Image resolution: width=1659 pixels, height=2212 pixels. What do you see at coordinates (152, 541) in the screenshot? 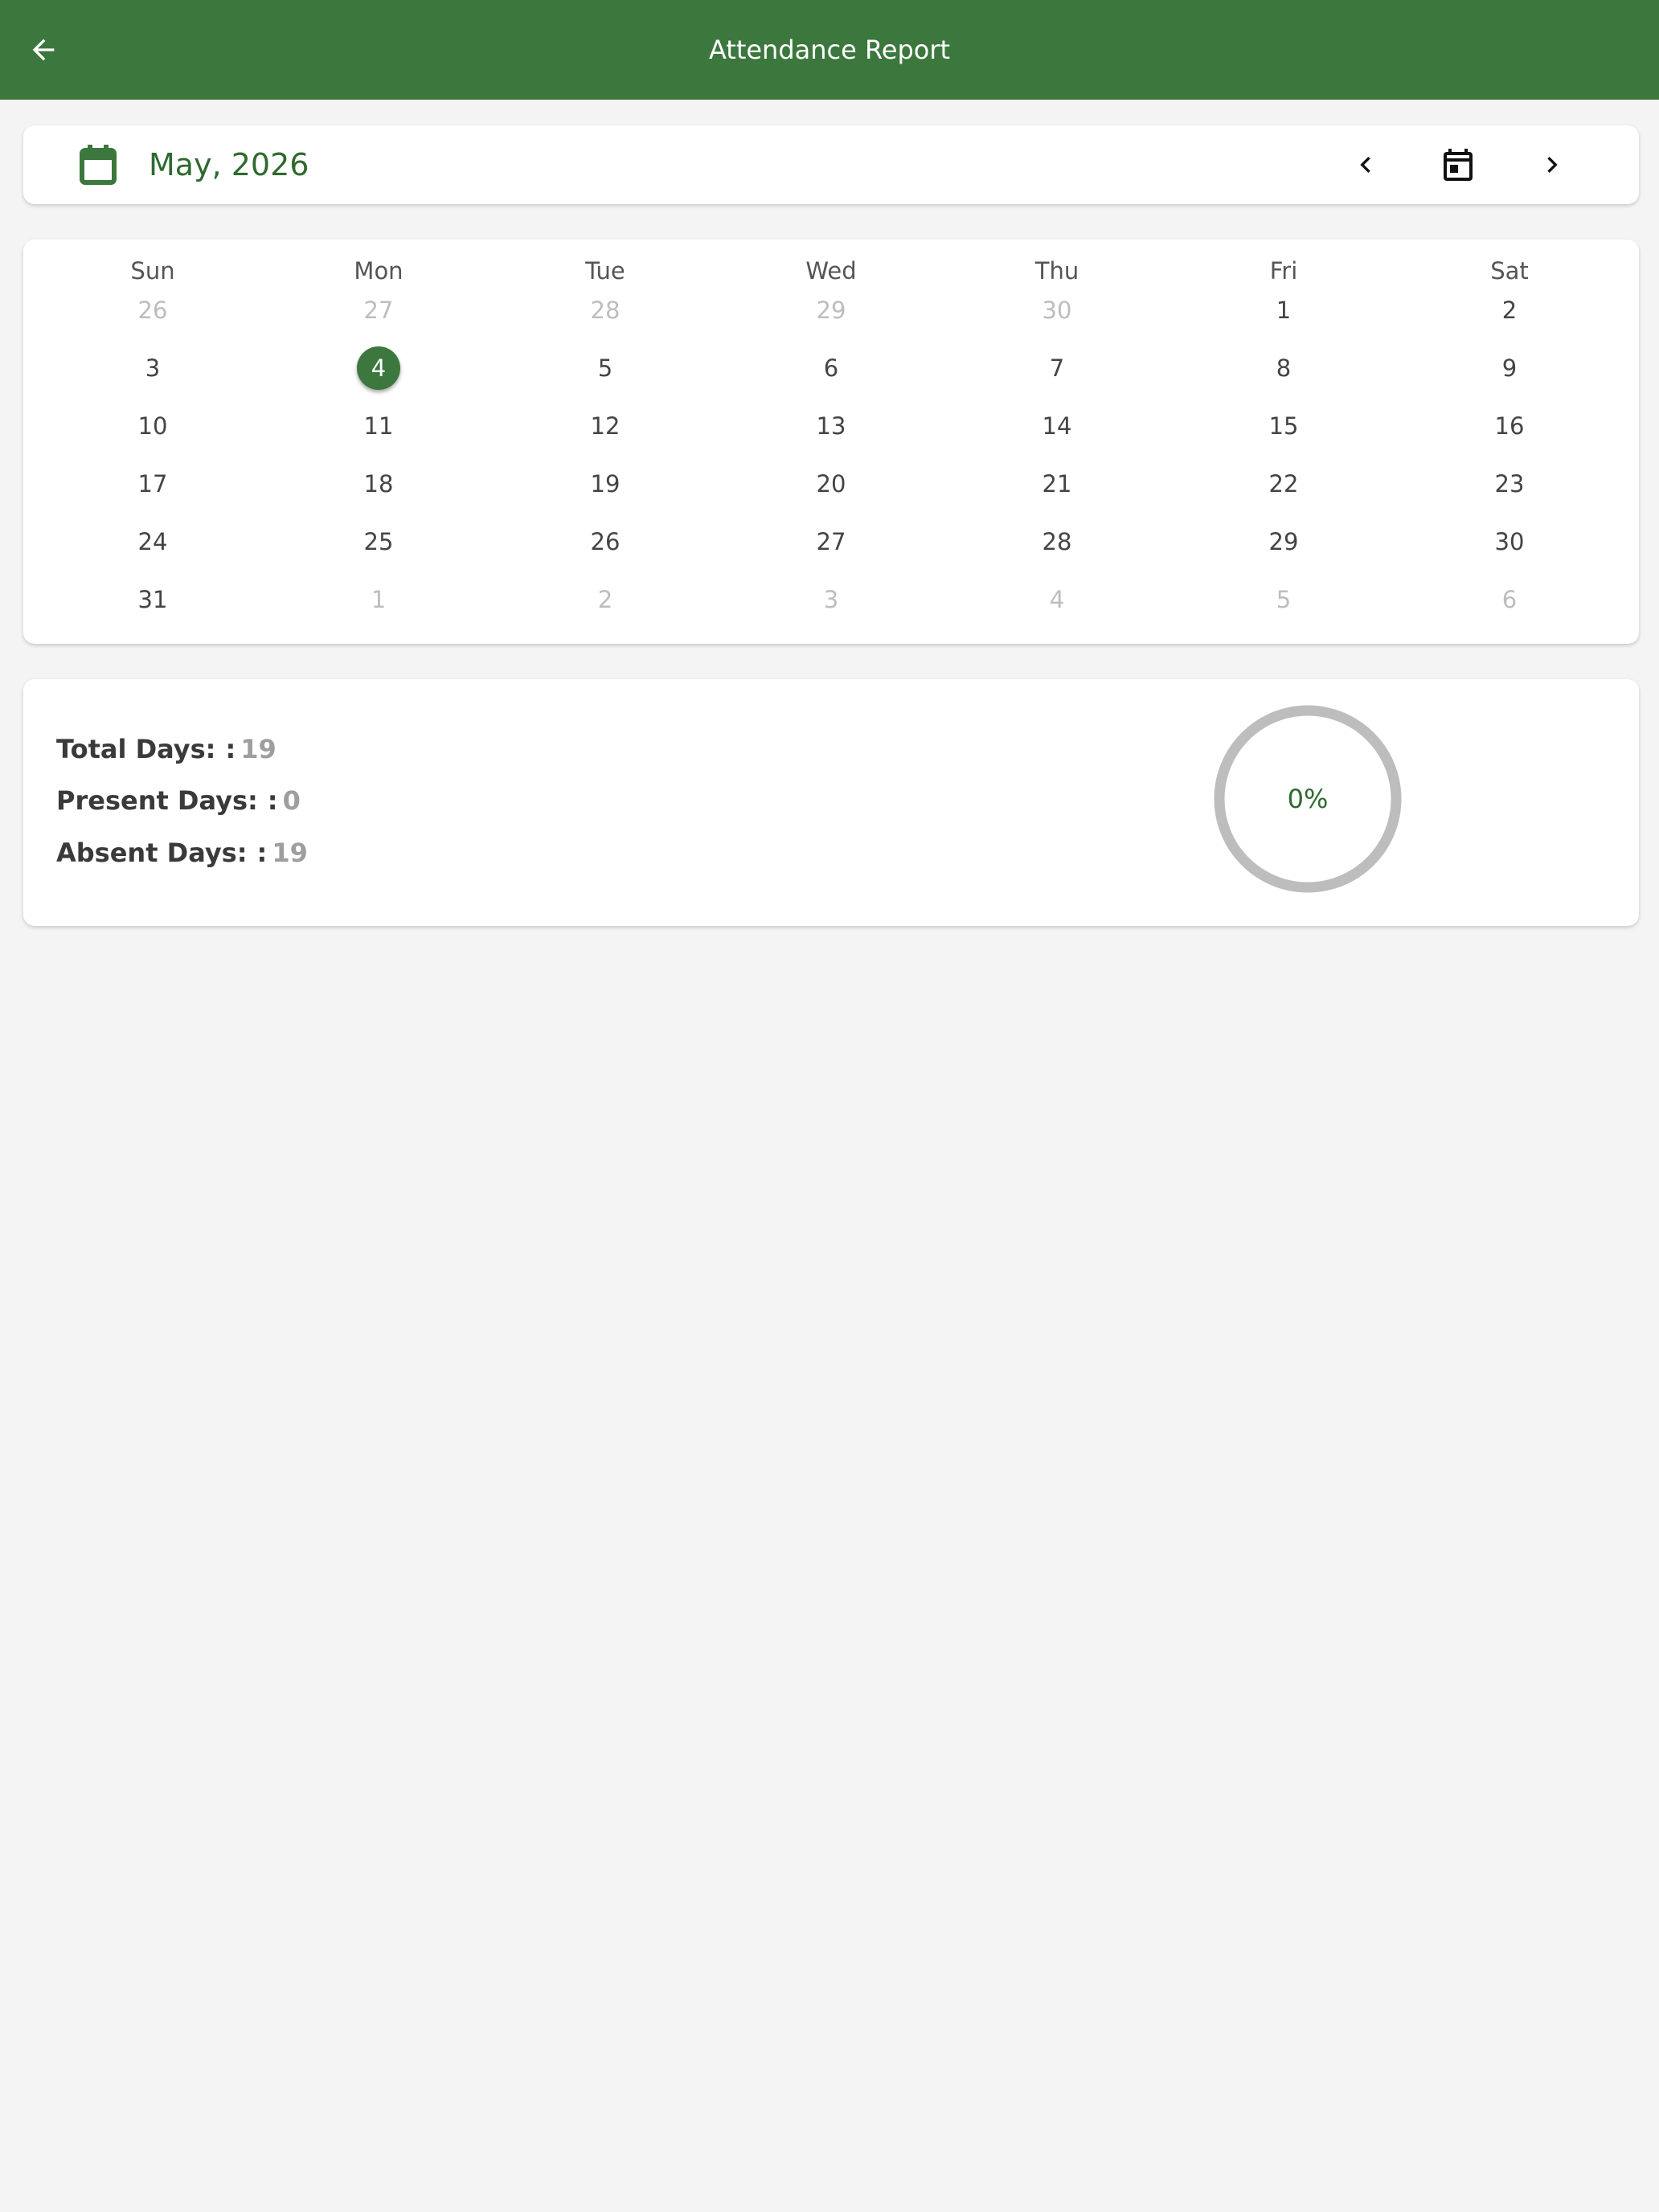
I see `calendar-day: 24` at bounding box center [152, 541].